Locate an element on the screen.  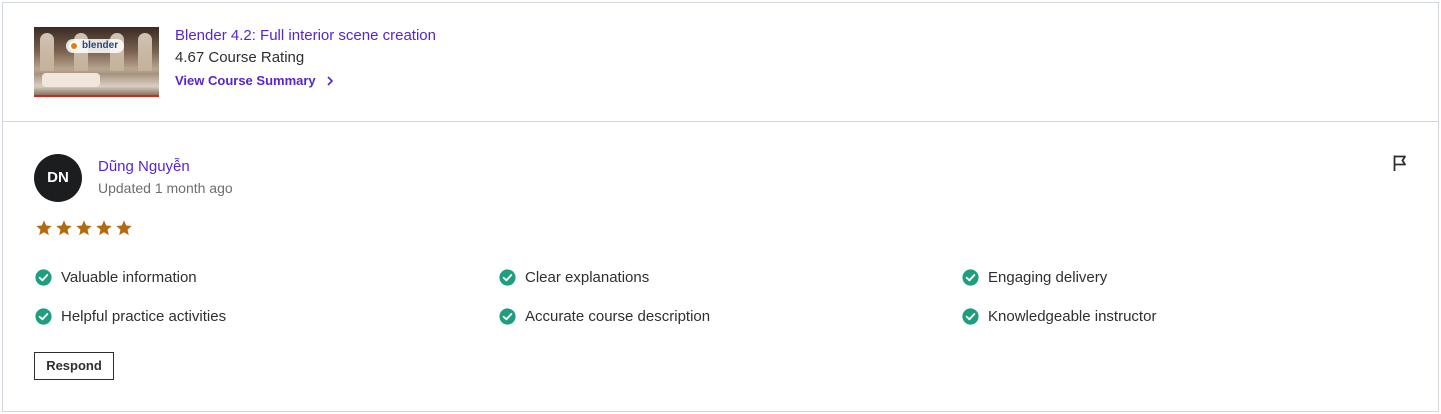
view-course-summary-label: View Course Summary is located at coordinates (245, 80).